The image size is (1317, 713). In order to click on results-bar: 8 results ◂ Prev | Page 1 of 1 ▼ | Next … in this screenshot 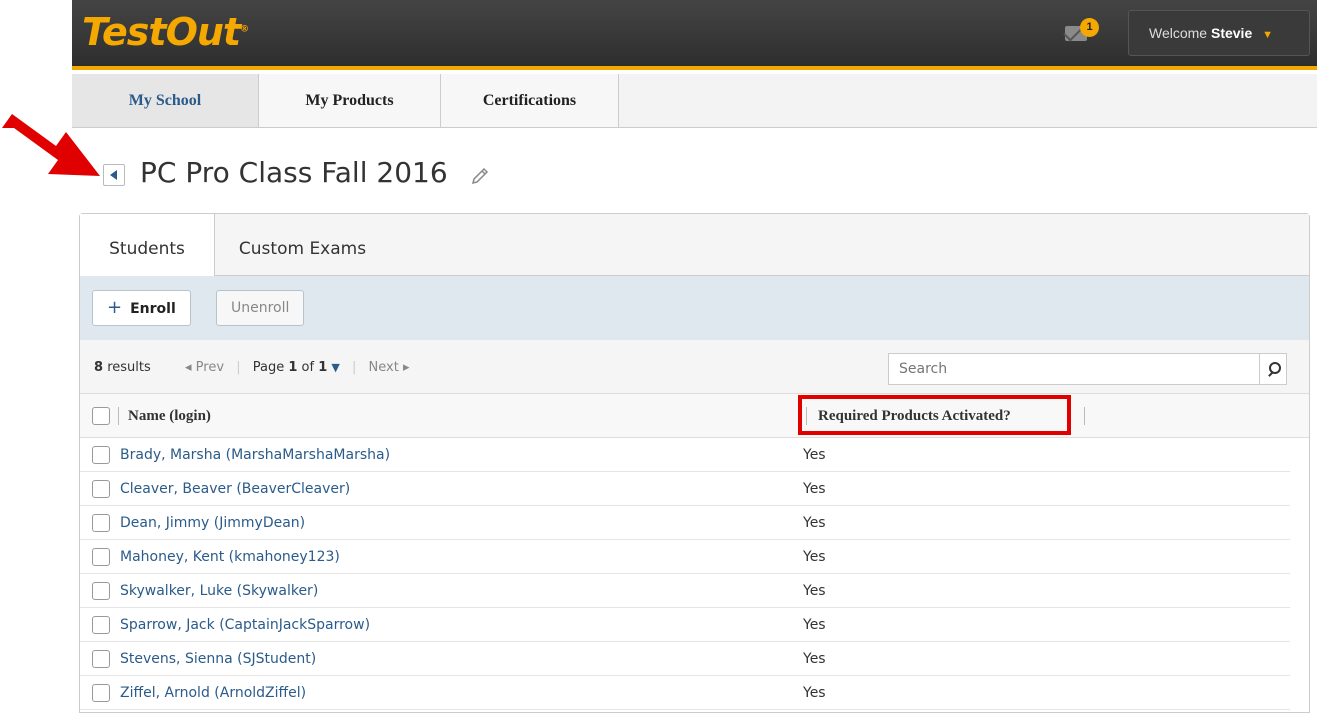, I will do `click(694, 367)`.